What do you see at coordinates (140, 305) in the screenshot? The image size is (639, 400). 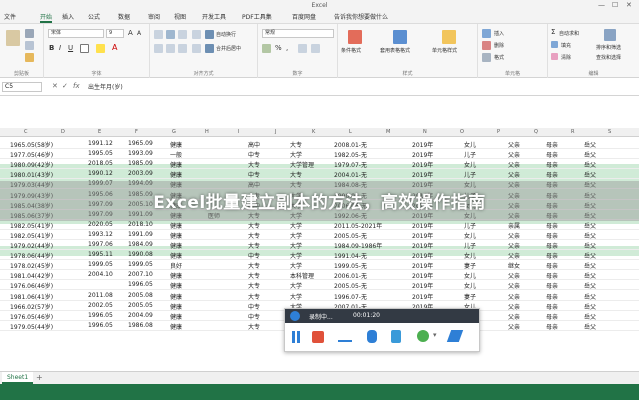 I see `table-cell: 2005.05` at bounding box center [140, 305].